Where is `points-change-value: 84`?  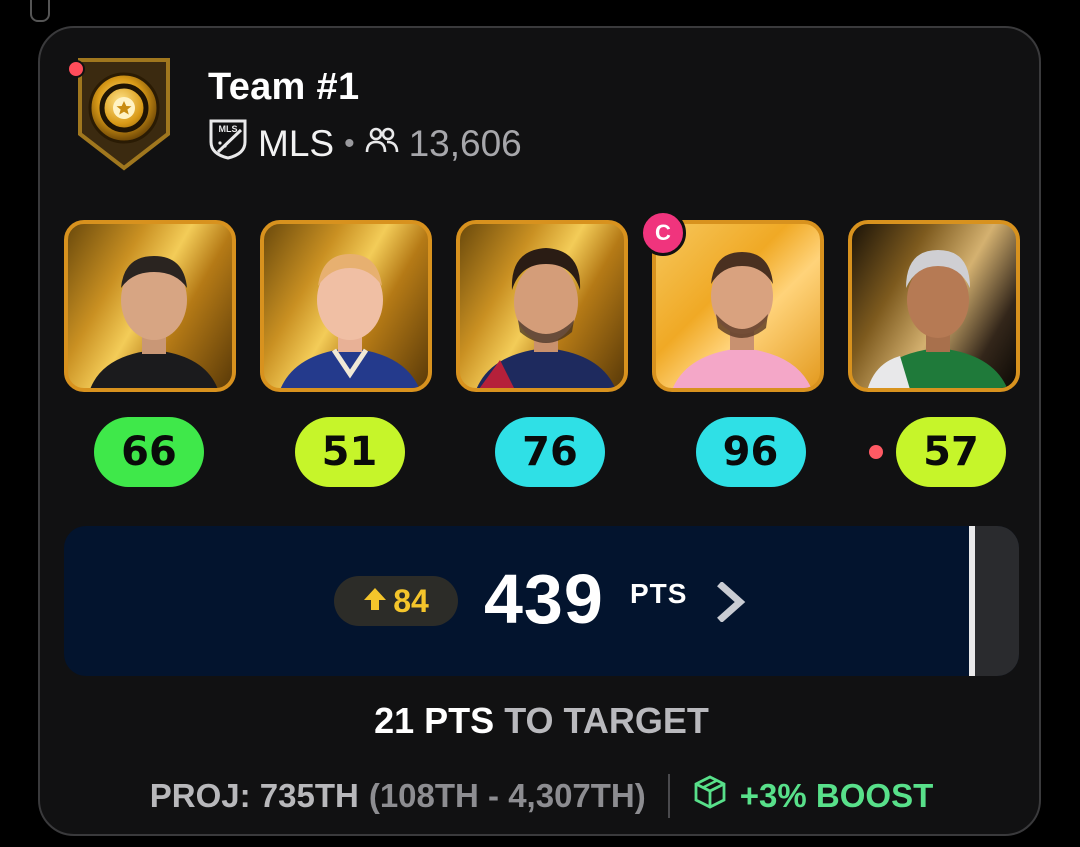 points-change-value: 84 is located at coordinates (411, 600).